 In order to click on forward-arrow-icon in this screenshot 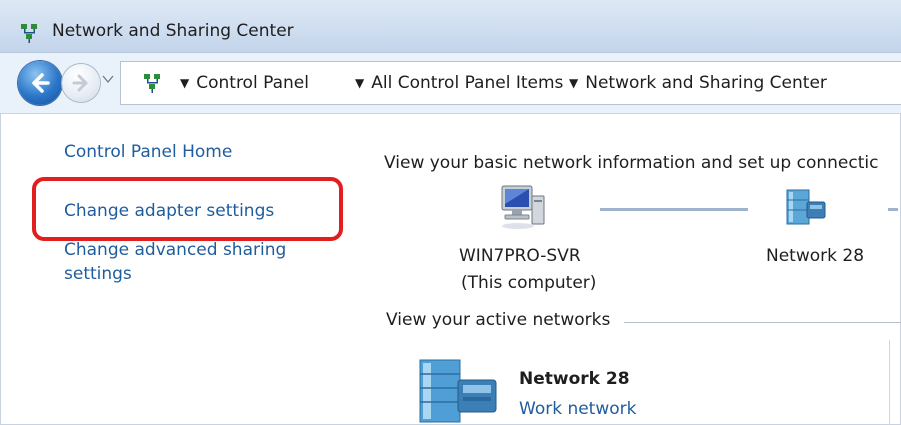, I will do `click(80, 83)`.